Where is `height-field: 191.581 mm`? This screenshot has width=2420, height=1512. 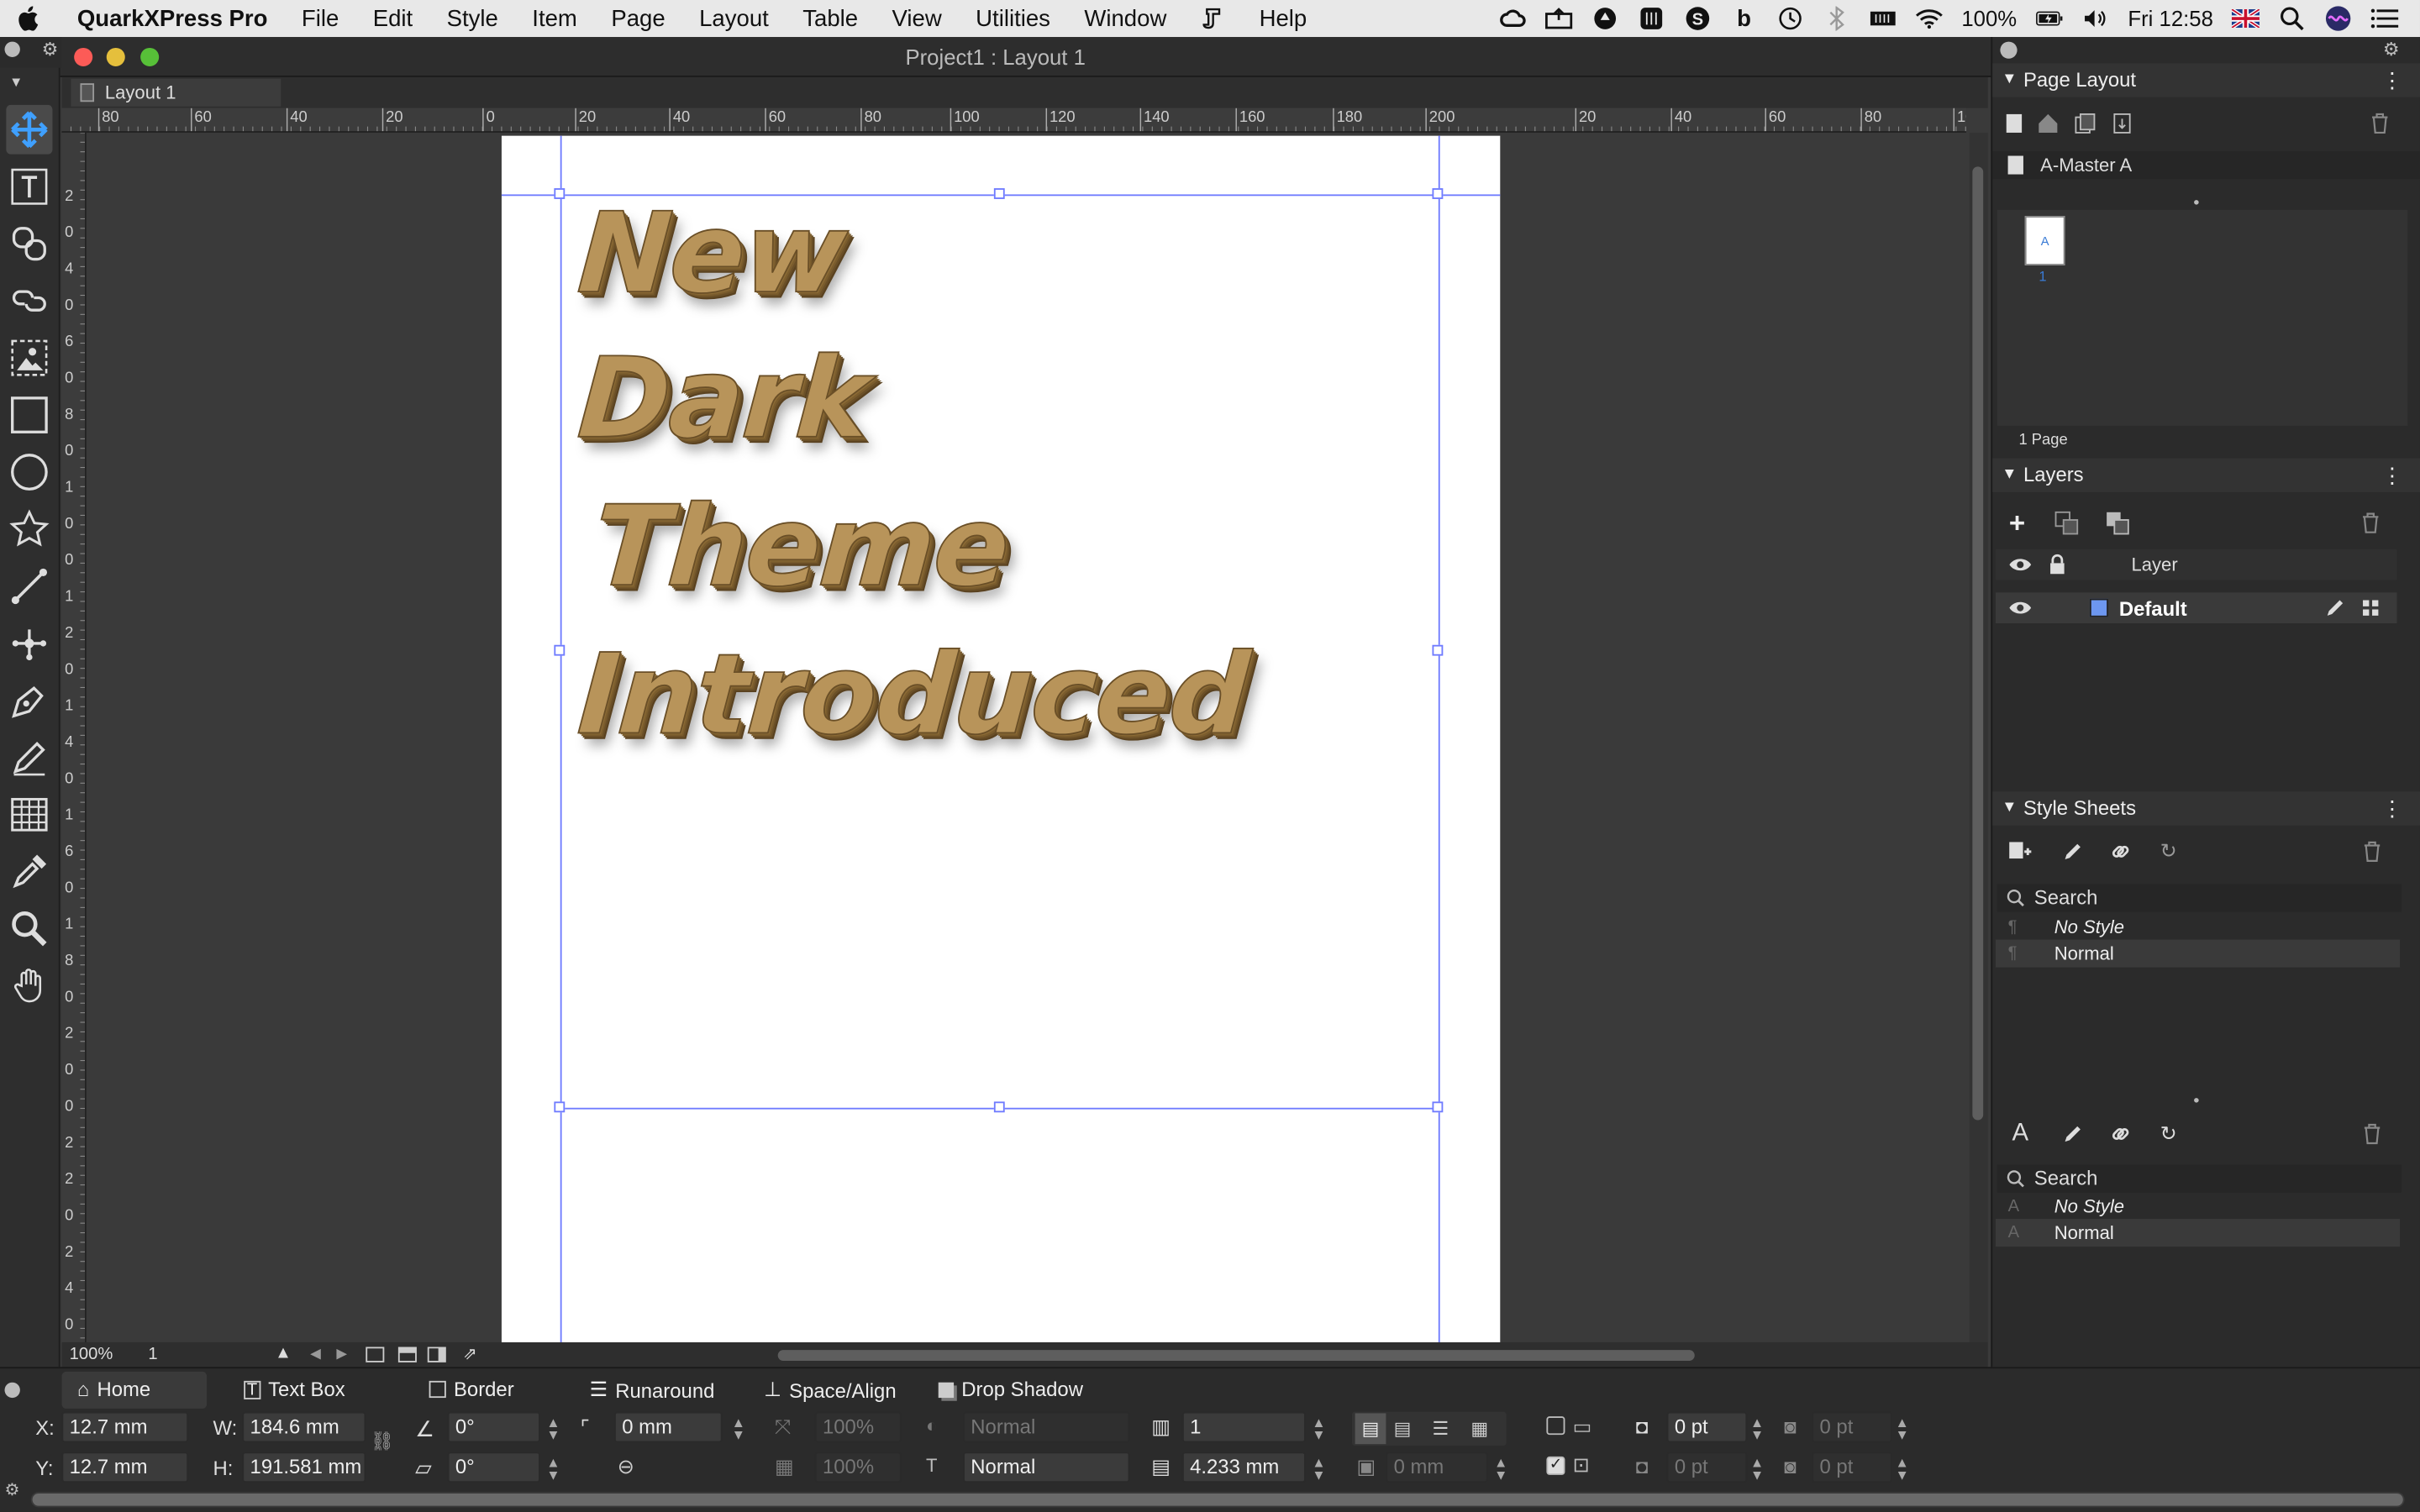 height-field: 191.581 mm is located at coordinates (304, 1467).